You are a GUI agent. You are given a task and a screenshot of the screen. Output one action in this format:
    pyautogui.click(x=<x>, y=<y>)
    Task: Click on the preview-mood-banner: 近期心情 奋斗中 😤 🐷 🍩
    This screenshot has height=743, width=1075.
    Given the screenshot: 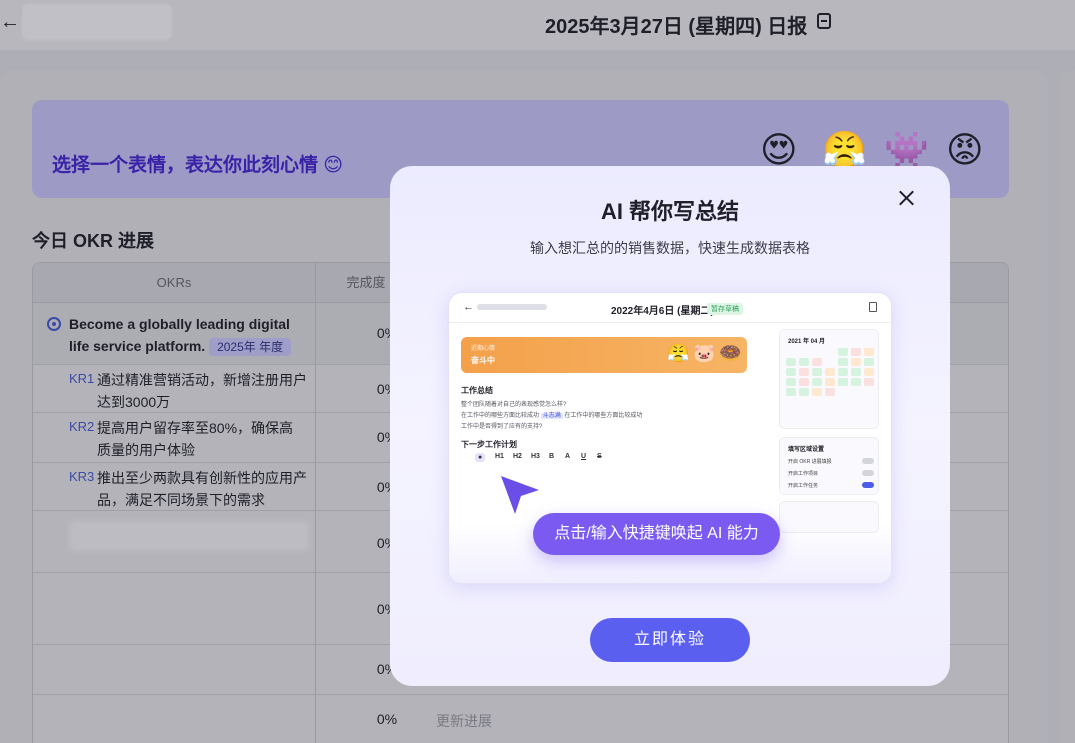 What is the action you would take?
    pyautogui.click(x=604, y=355)
    